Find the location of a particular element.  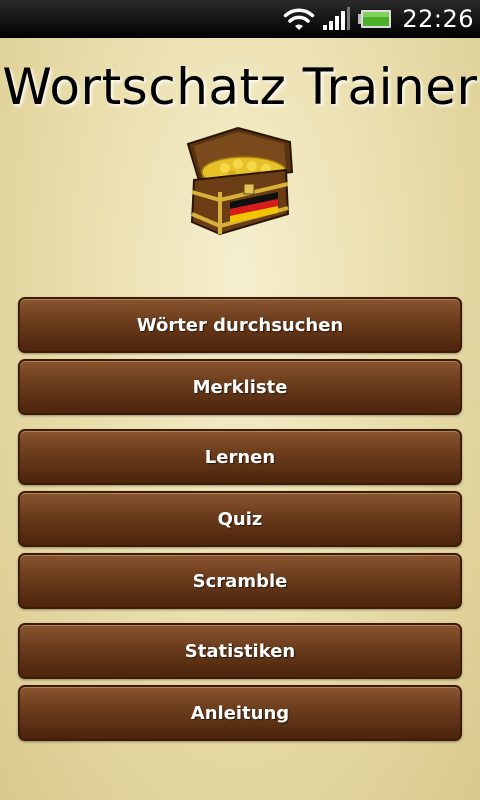

battery-icon is located at coordinates (375, 19).